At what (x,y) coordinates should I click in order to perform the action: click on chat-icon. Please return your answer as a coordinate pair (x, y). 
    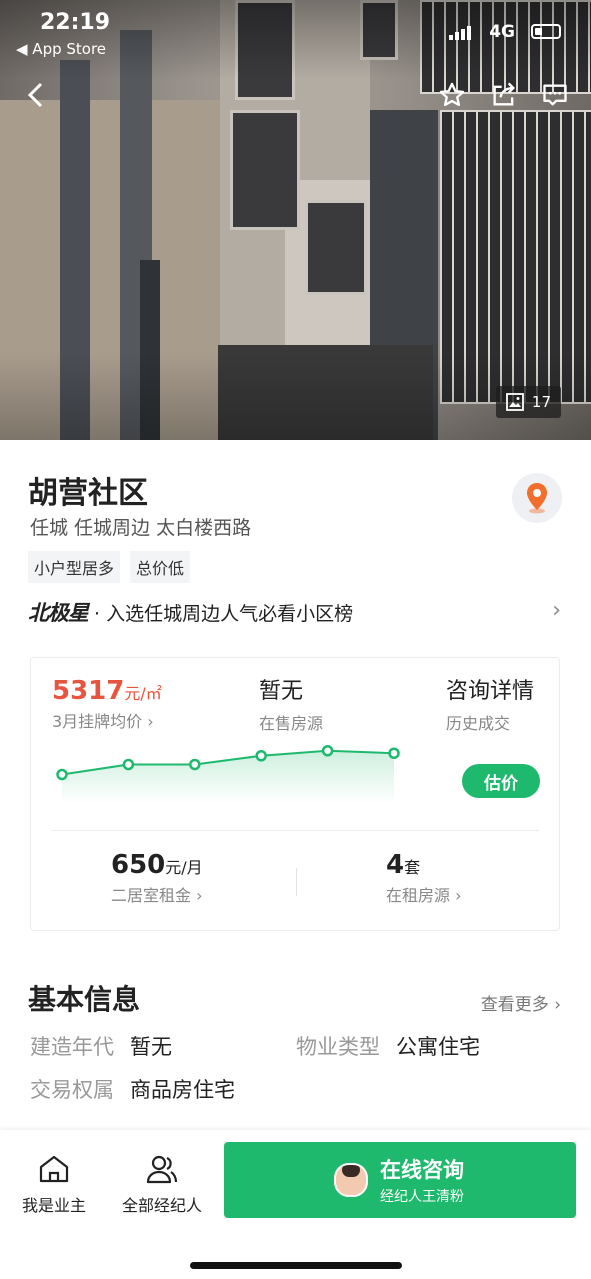
    Looking at the image, I should click on (555, 95).